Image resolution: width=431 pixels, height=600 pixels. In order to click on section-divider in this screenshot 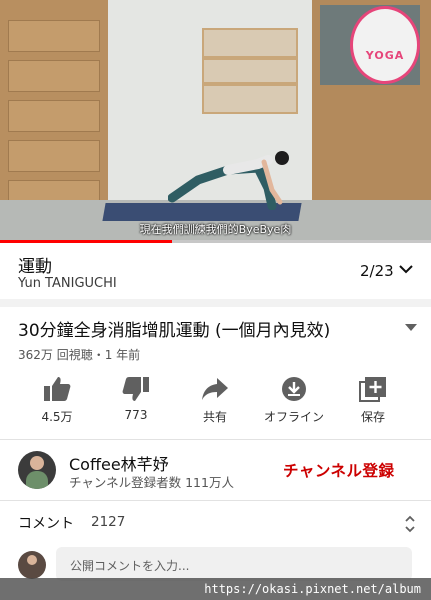, I will do `click(215, 303)`.